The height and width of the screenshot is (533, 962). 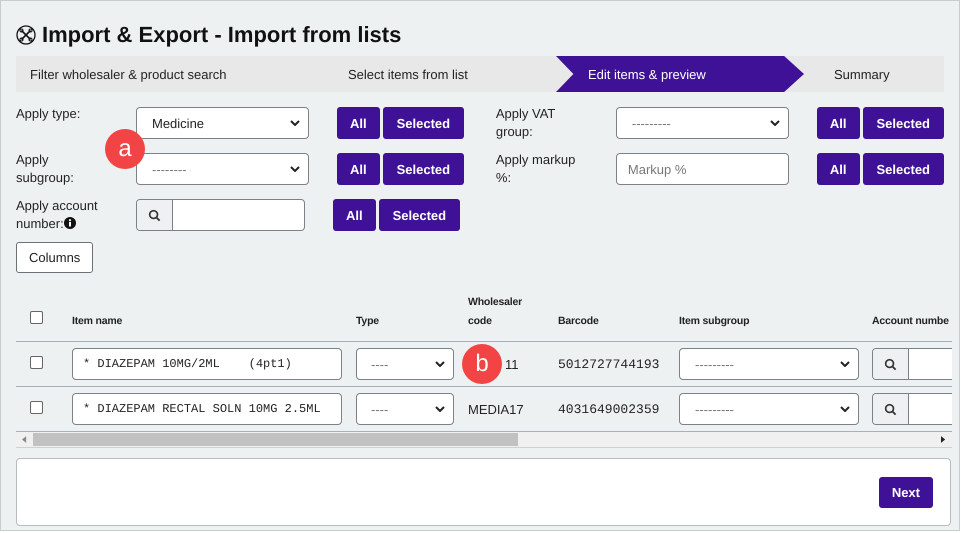 What do you see at coordinates (943, 439) in the screenshot?
I see `scroll-right-icon` at bounding box center [943, 439].